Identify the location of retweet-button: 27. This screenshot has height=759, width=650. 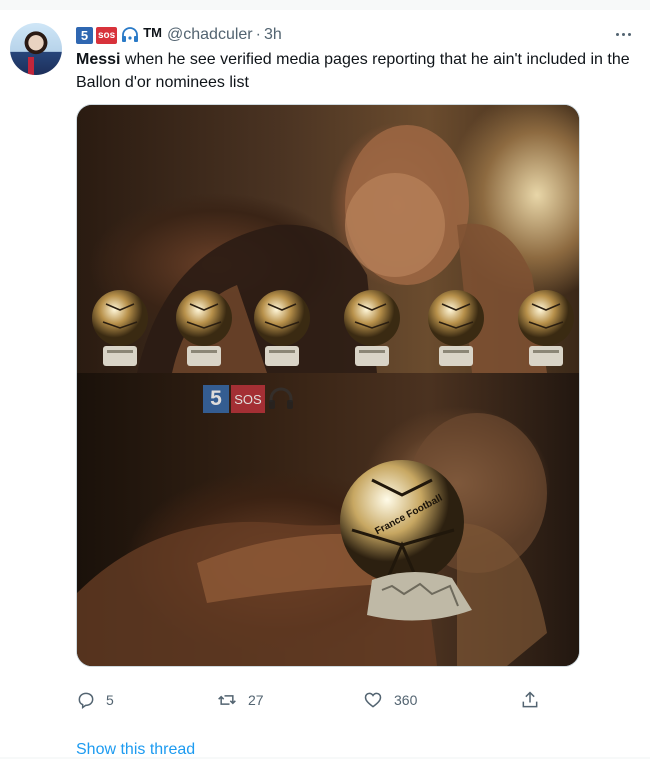
(240, 700).